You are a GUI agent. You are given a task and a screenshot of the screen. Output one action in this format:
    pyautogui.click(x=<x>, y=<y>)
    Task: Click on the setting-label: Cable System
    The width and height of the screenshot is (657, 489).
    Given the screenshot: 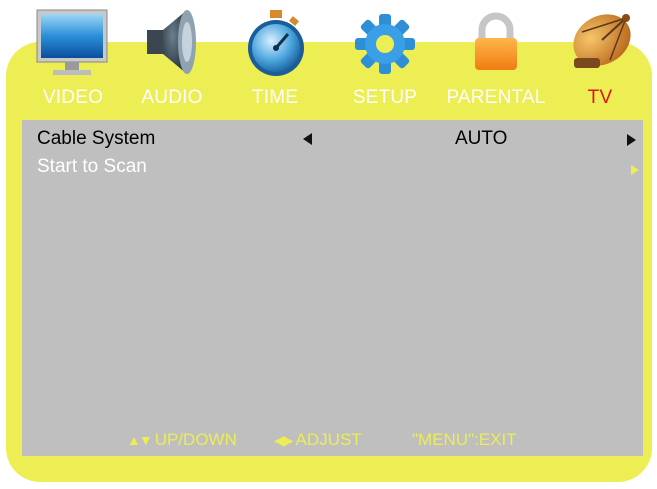 What is the action you would take?
    pyautogui.click(x=96, y=138)
    